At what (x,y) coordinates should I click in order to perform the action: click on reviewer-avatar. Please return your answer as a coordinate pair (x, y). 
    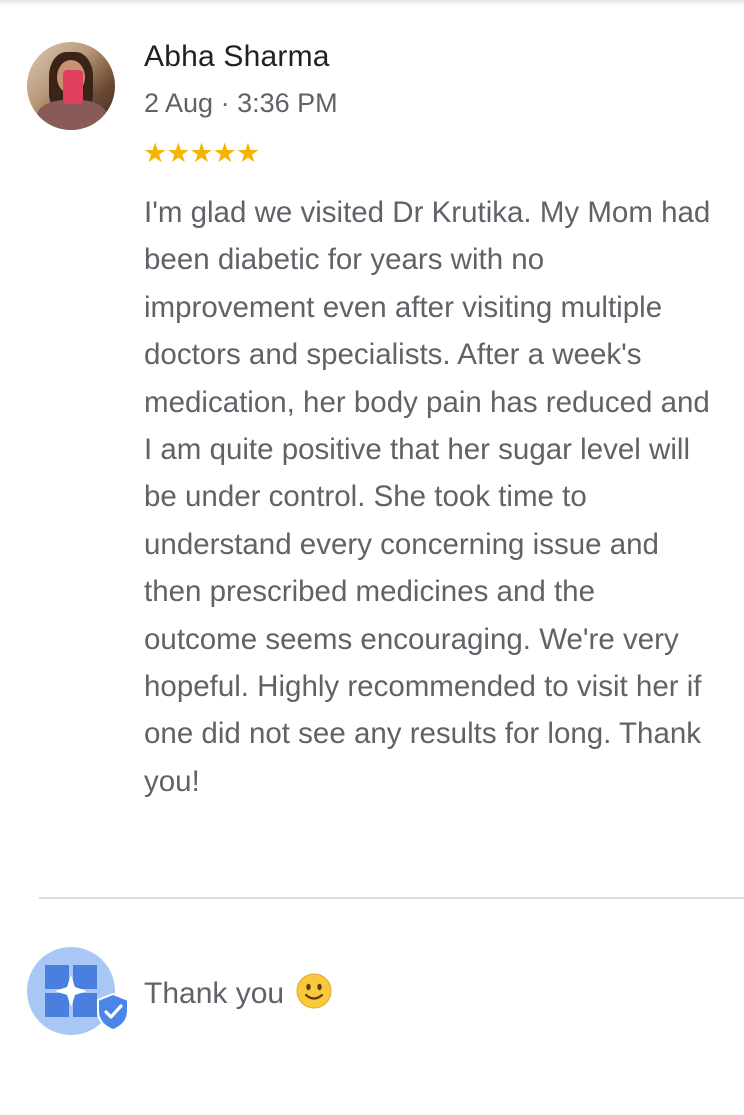
    Looking at the image, I should click on (71, 86).